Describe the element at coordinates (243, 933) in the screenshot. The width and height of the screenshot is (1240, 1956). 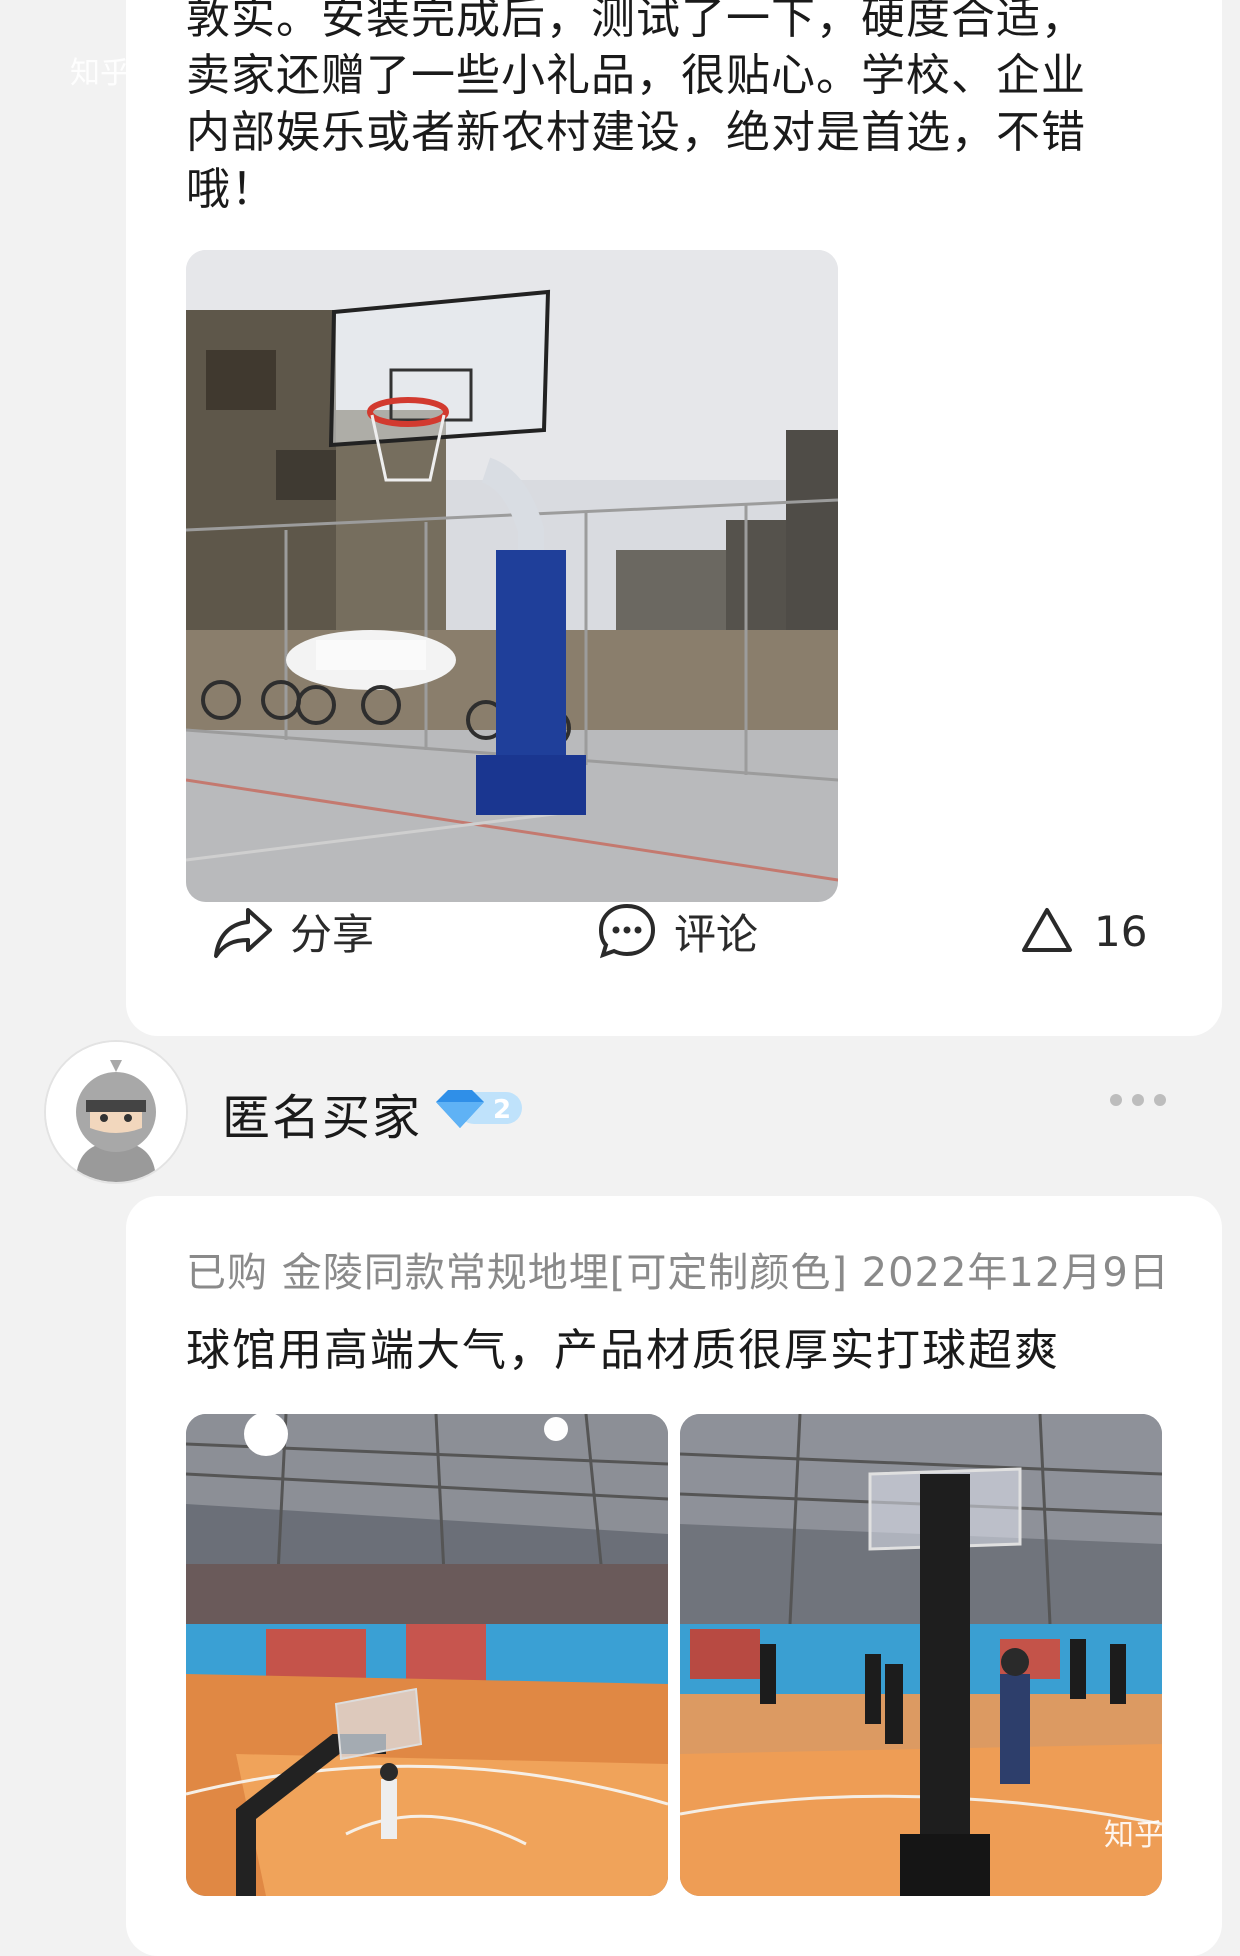
I see `share-icon` at that location.